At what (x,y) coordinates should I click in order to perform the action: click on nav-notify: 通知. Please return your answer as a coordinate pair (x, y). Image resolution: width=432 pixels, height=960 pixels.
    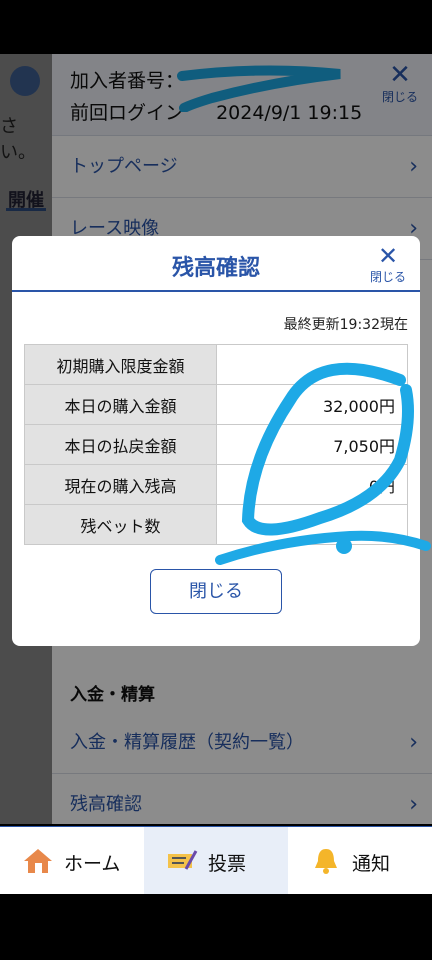
    Looking at the image, I should click on (360, 861).